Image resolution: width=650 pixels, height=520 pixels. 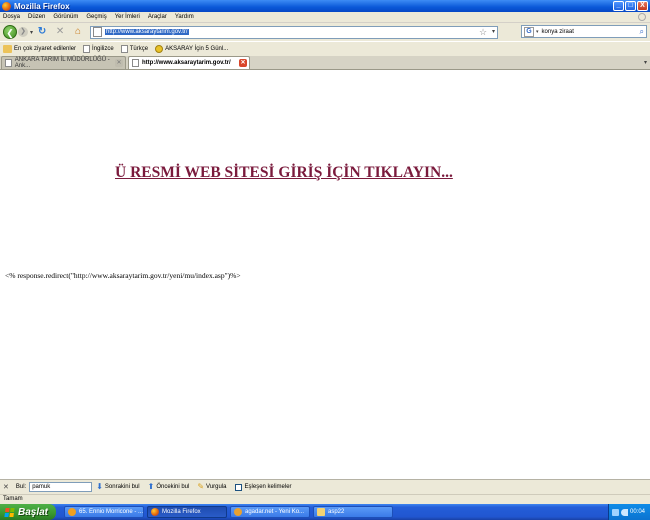 I want to click on url-dropdown-icon: ▾, so click(x=493, y=32).